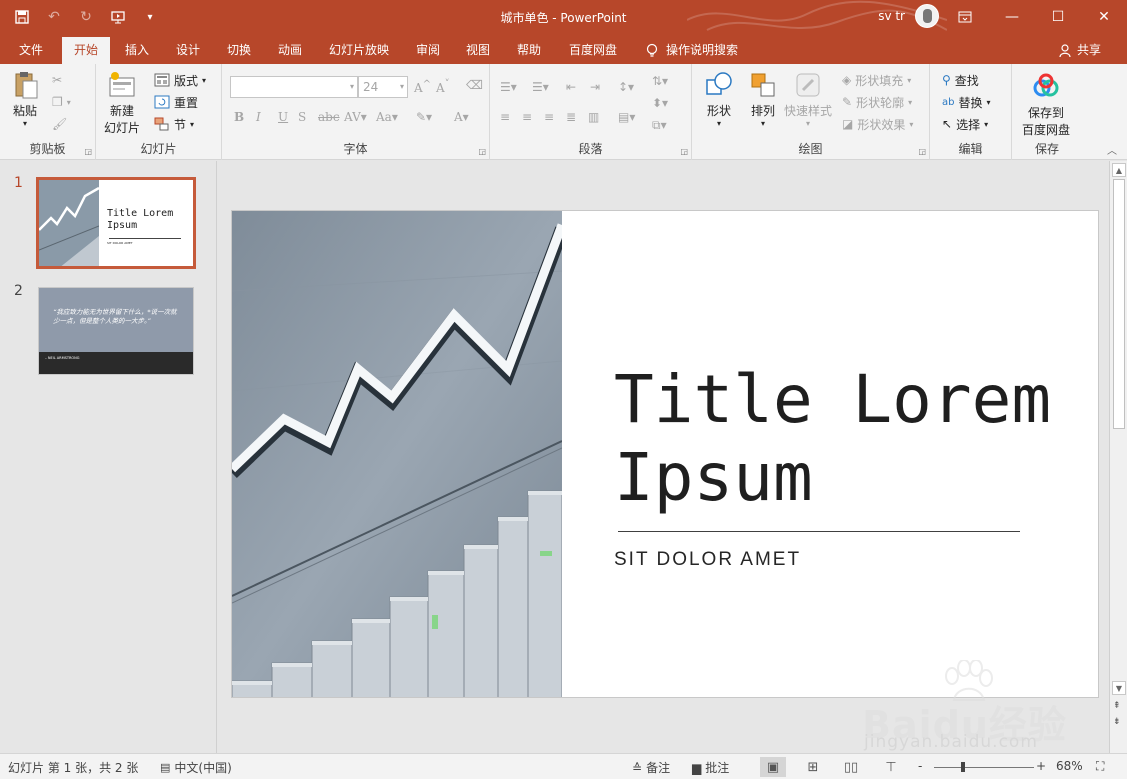 The height and width of the screenshot is (779, 1127). What do you see at coordinates (1119, 688) in the screenshot?
I see `scroll-down-arrow-icon: ▼` at bounding box center [1119, 688].